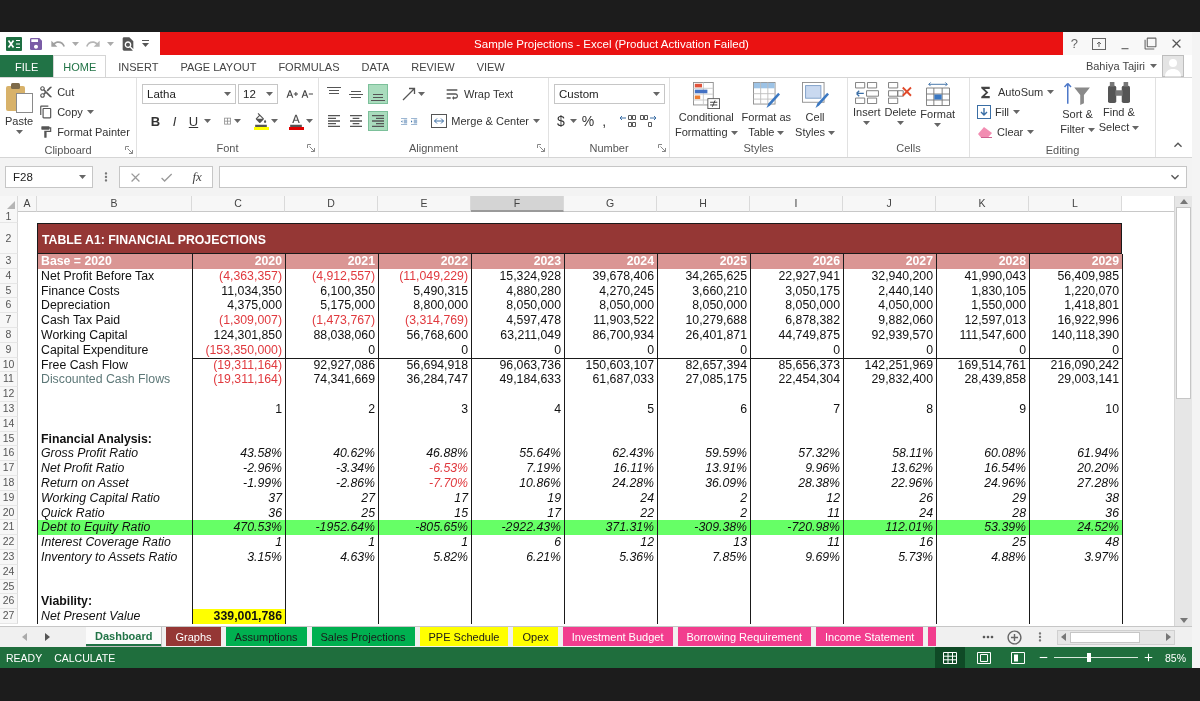 The width and height of the screenshot is (1200, 701). What do you see at coordinates (464, 636) in the screenshot?
I see `sheet-tab: PPE Schedule` at bounding box center [464, 636].